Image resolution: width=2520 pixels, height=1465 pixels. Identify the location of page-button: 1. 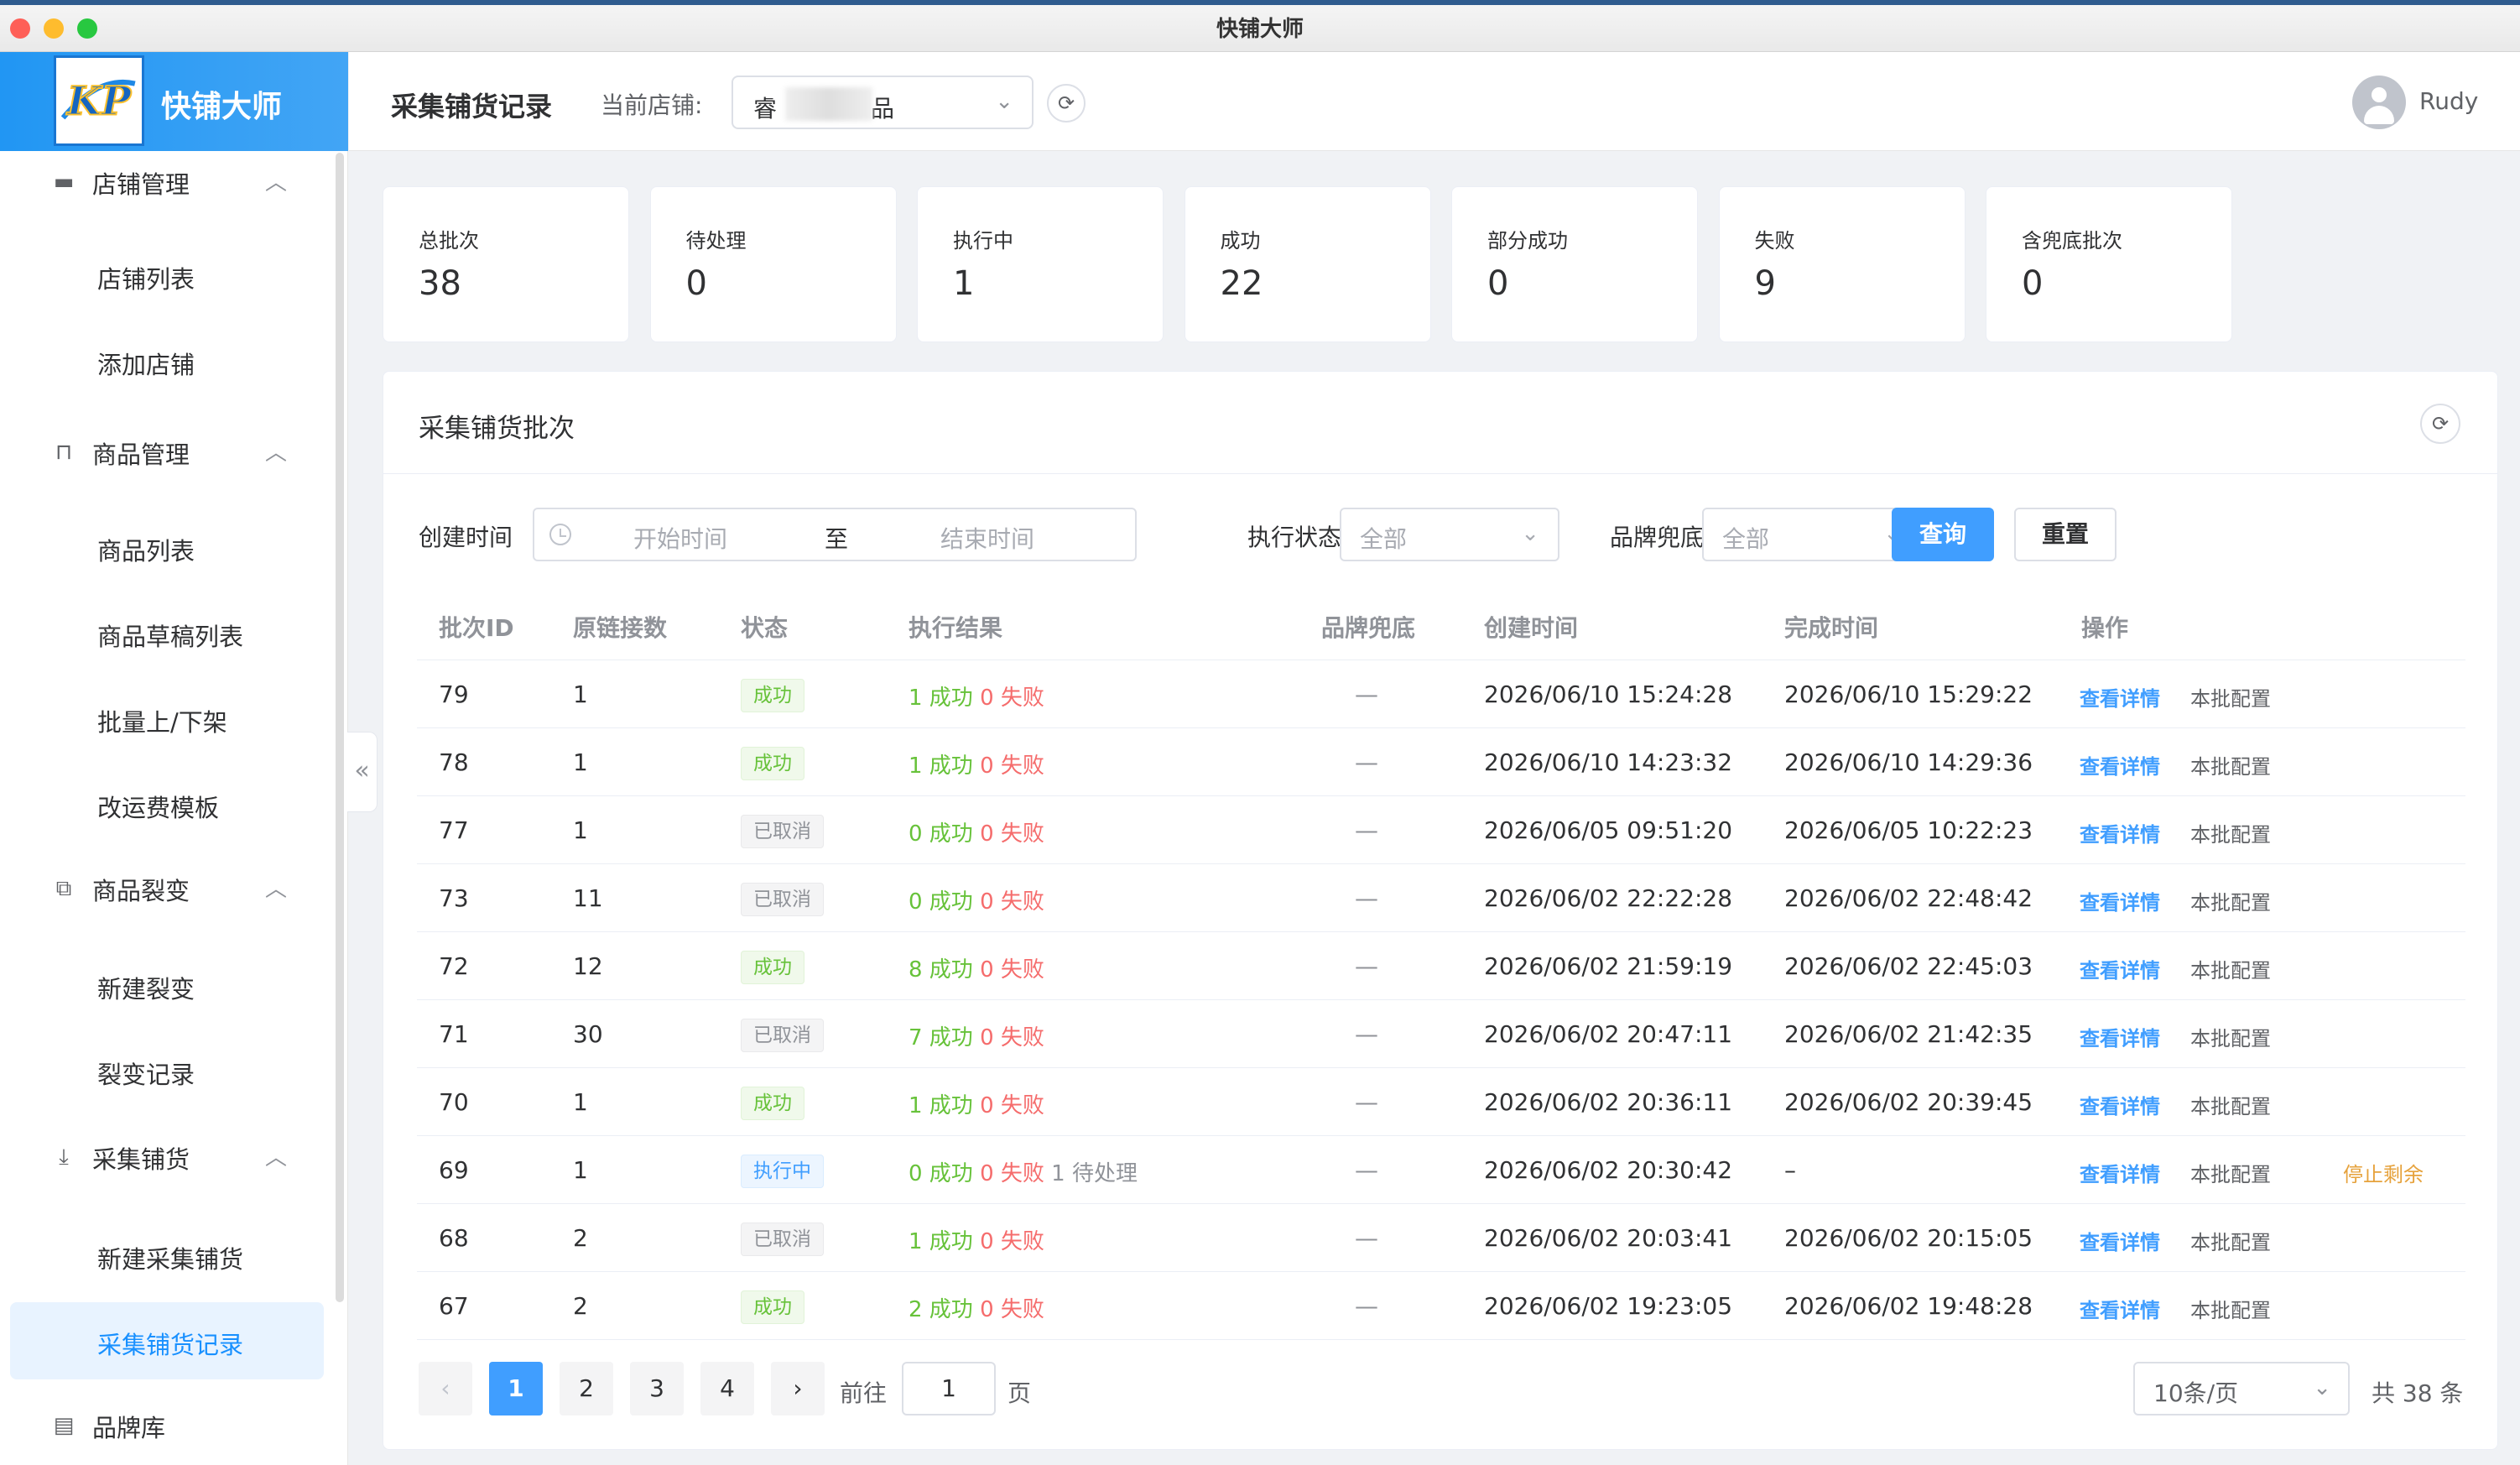
(516, 1388).